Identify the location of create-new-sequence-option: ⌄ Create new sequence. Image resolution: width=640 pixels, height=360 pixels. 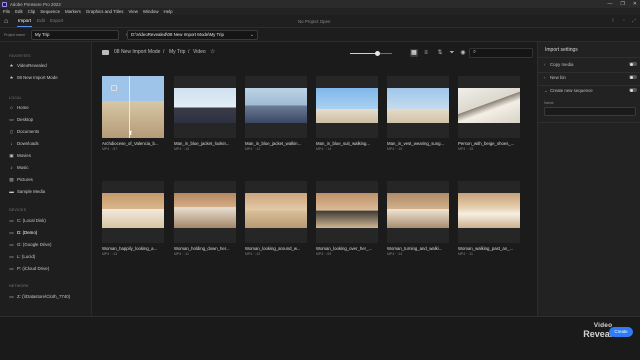
(590, 91).